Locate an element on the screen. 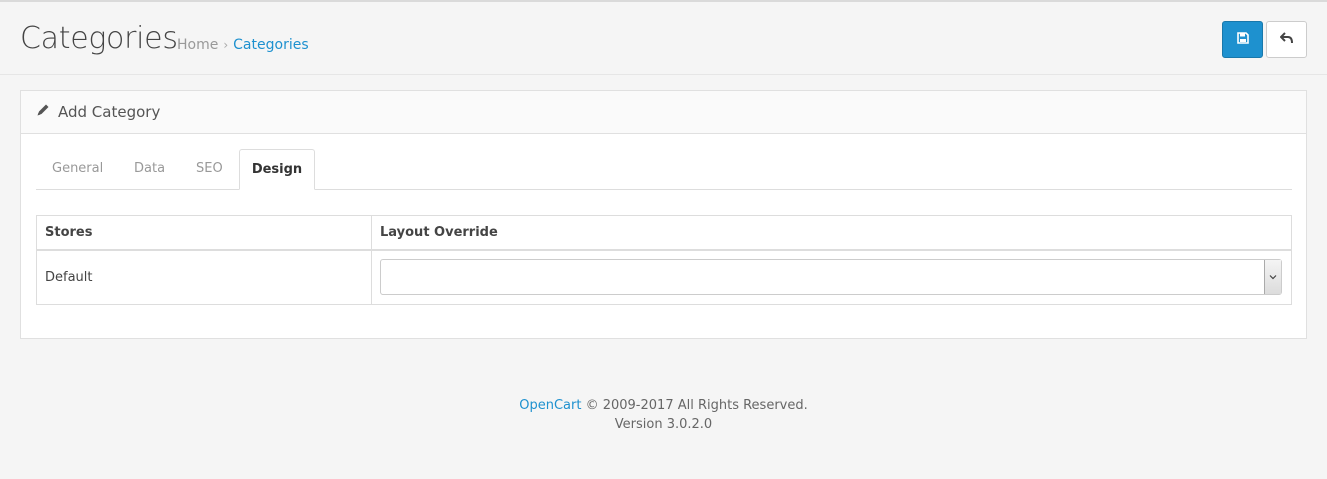 The image size is (1327, 479). chevron-down-icon is located at coordinates (1272, 277).